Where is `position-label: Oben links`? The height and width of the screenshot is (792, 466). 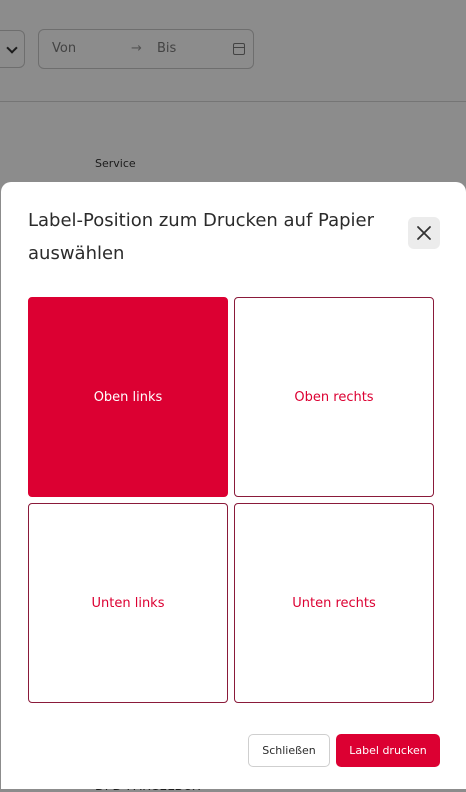 position-label: Oben links is located at coordinates (128, 397).